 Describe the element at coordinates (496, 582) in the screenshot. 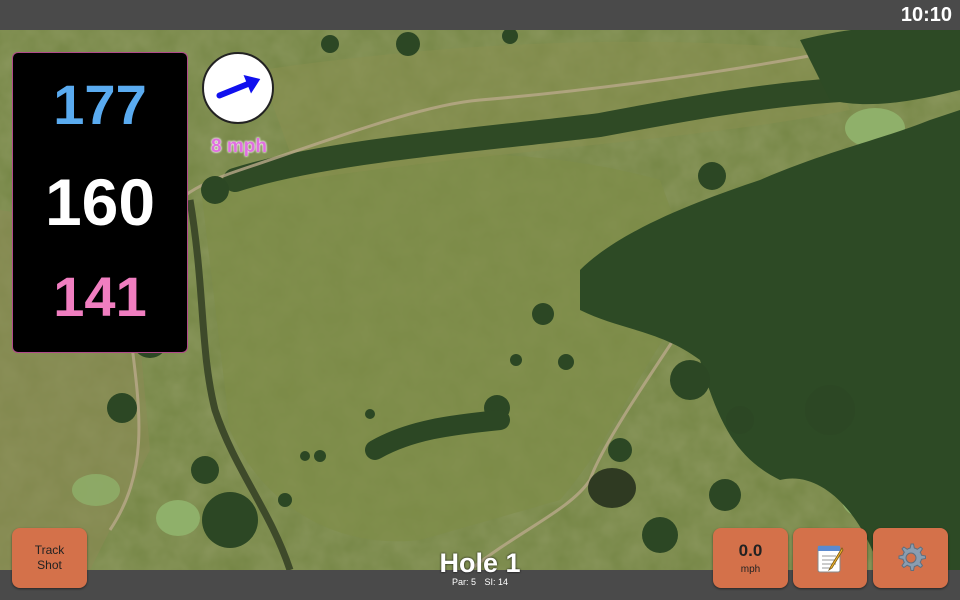

I see `hole-stroke-index: SI: 14` at that location.